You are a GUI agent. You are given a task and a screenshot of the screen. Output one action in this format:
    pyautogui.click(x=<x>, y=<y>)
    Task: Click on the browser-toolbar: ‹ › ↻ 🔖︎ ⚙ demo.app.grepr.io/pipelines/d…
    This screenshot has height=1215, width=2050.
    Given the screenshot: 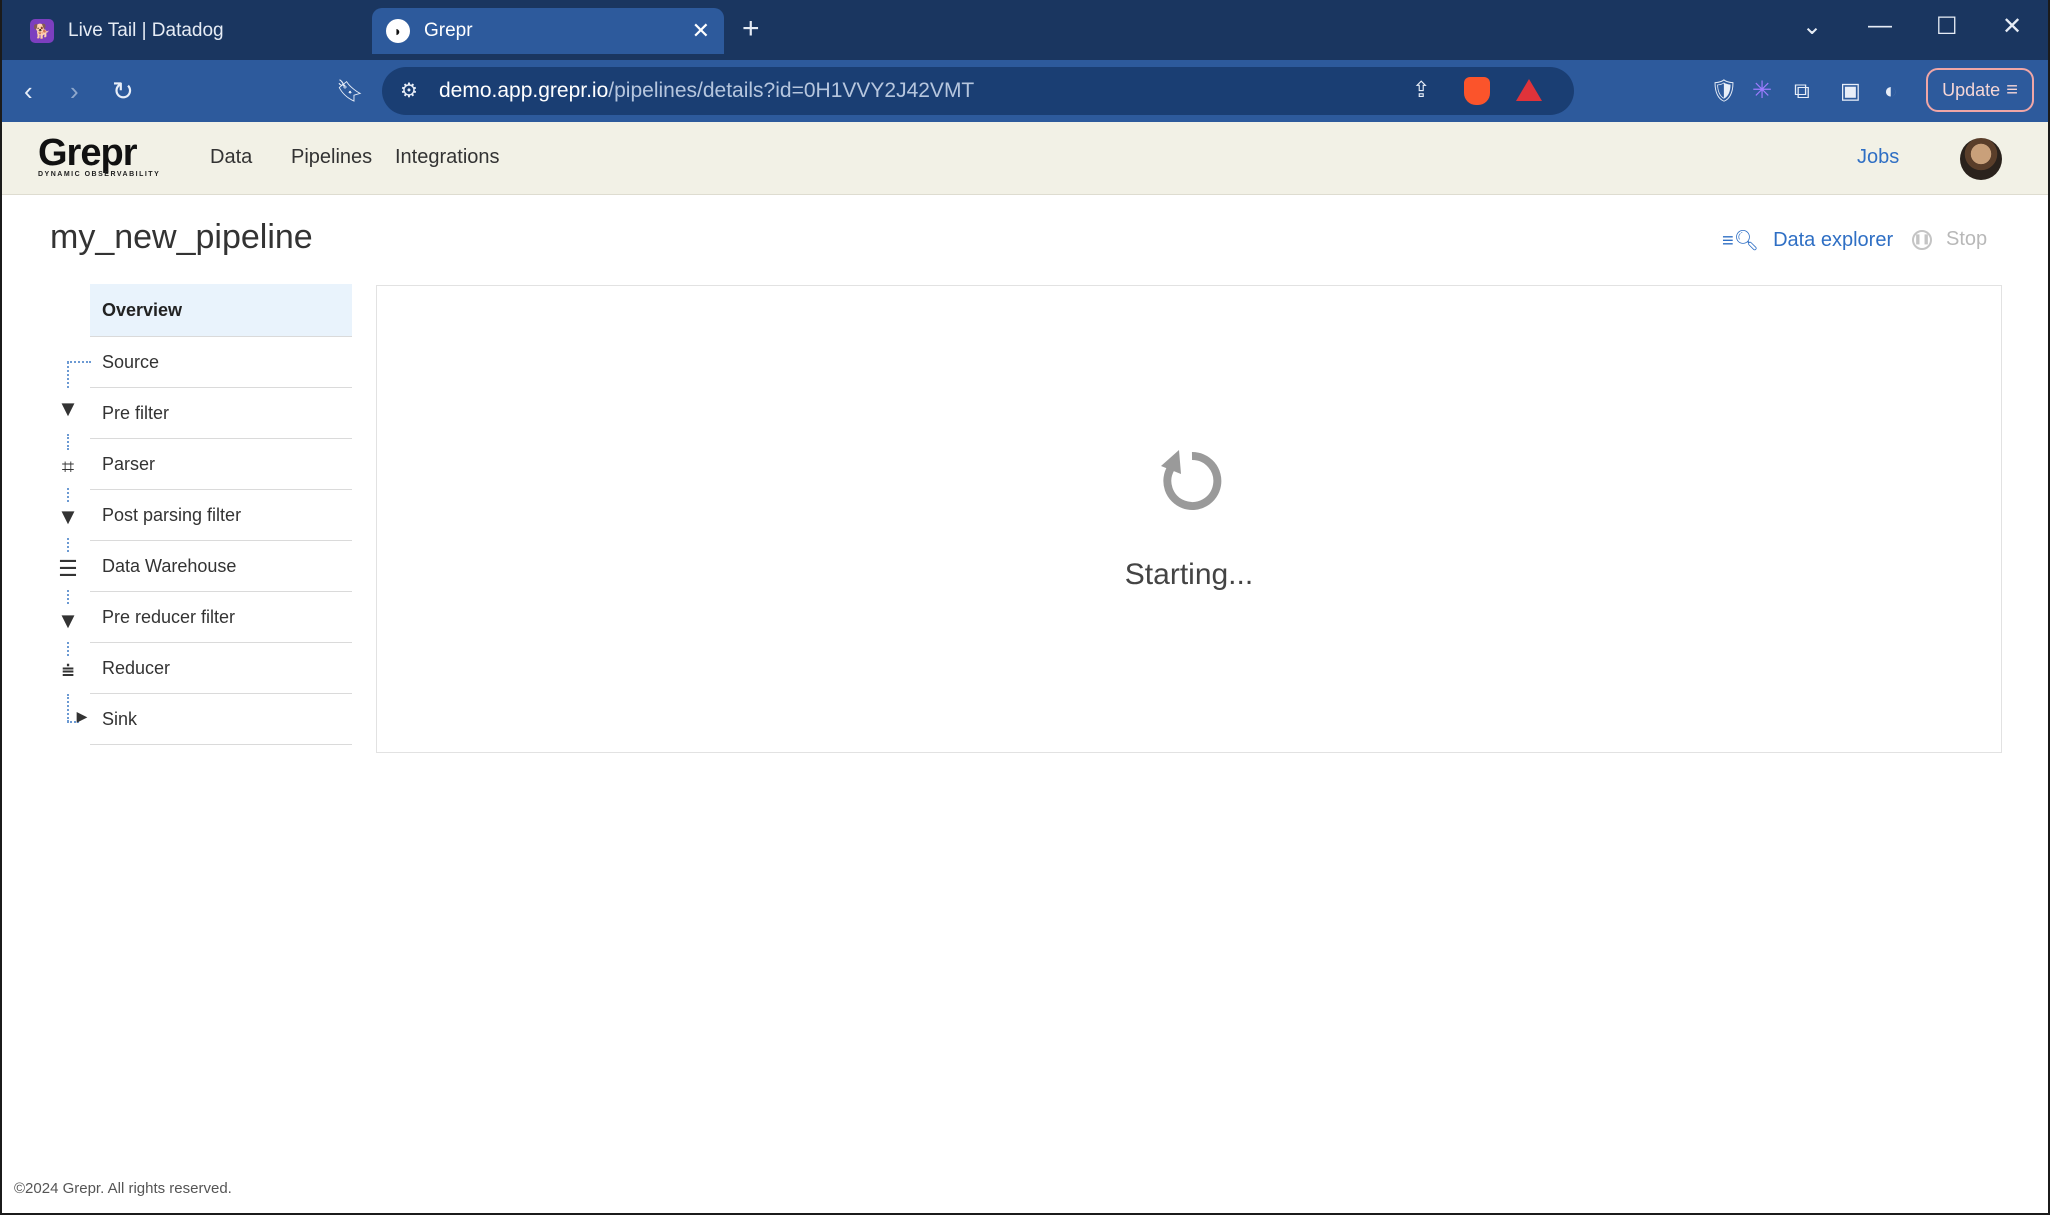 What is the action you would take?
    pyautogui.click(x=1025, y=91)
    